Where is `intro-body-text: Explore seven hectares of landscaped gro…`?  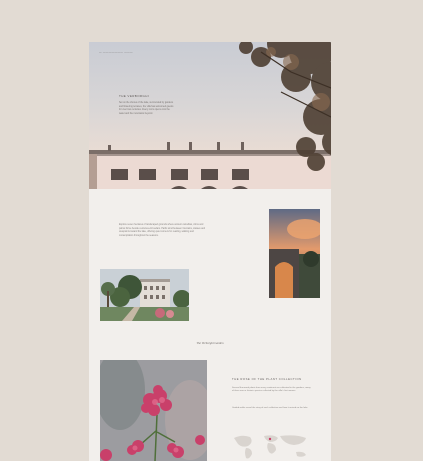 intro-body-text: Explore seven hectares of landscaped gro… is located at coordinates (162, 230).